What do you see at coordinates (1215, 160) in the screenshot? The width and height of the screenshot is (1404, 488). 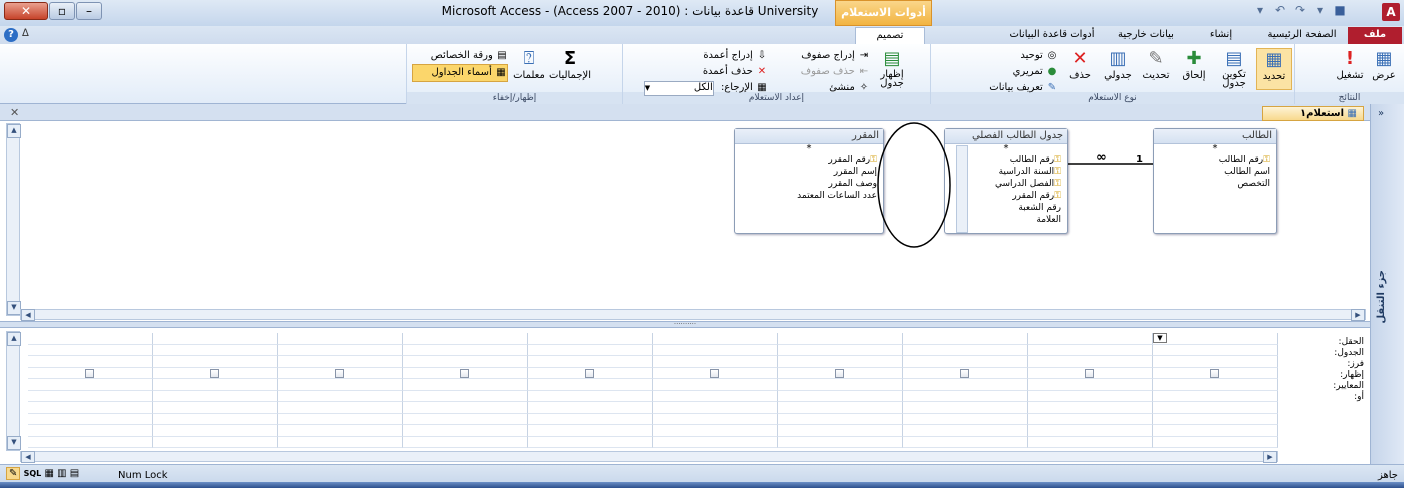 I see `field-student-id: ⚿رقم الطالب` at bounding box center [1215, 160].